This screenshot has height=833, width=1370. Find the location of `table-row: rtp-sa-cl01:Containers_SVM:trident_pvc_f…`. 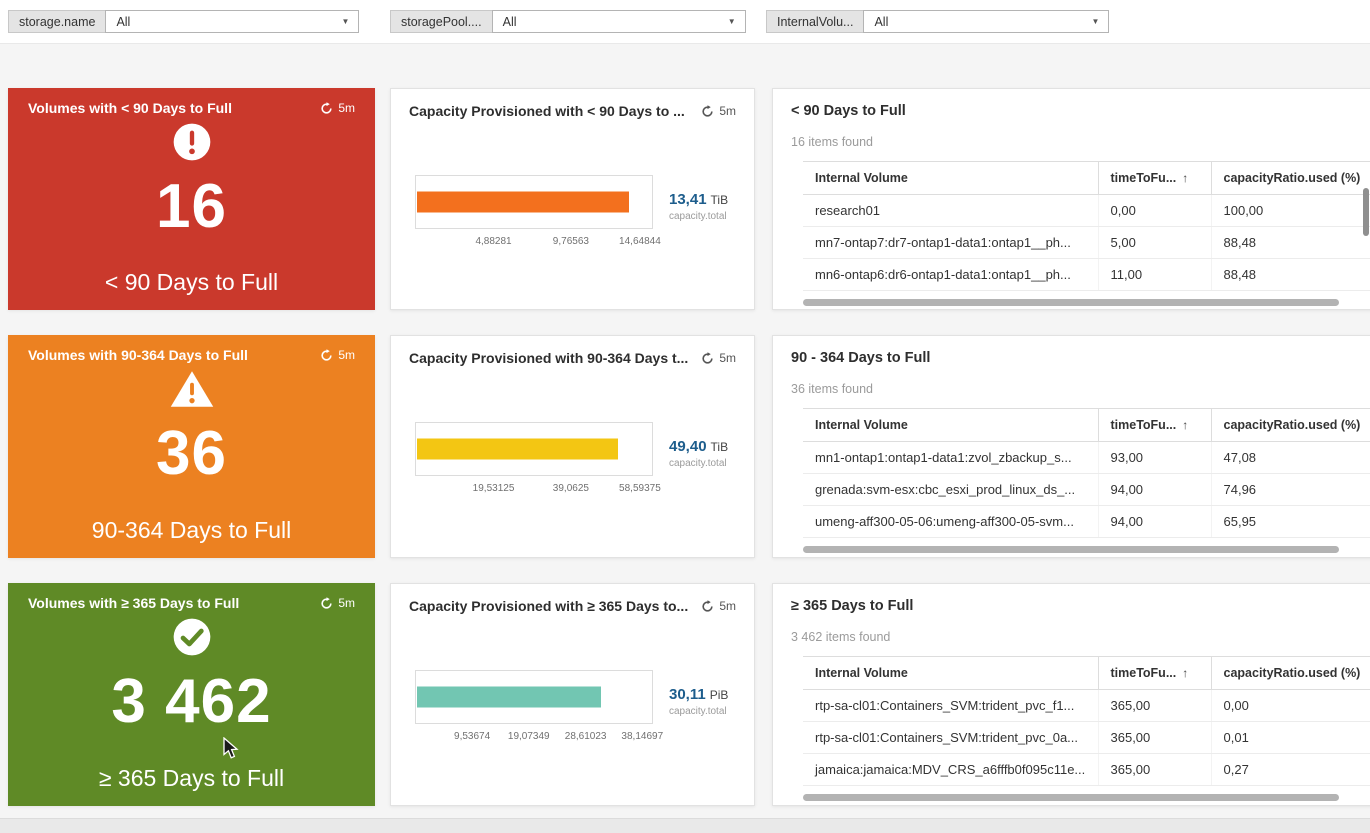

table-row: rtp-sa-cl01:Containers_SVM:trident_pvc_f… is located at coordinates (1086, 705).